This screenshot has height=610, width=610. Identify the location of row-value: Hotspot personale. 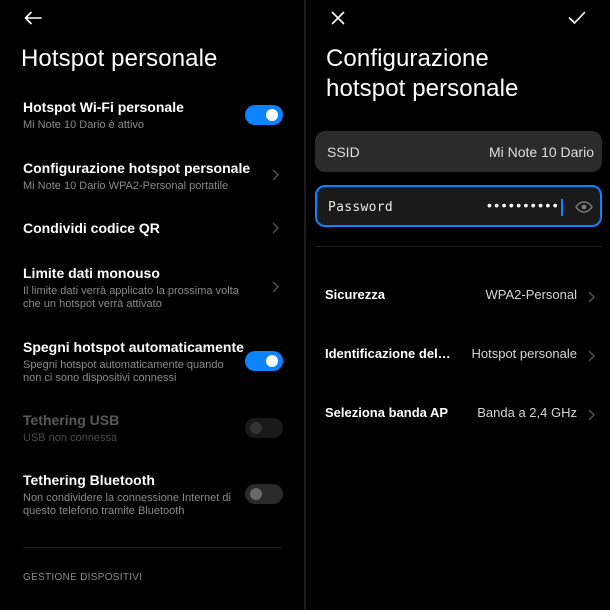
(524, 353).